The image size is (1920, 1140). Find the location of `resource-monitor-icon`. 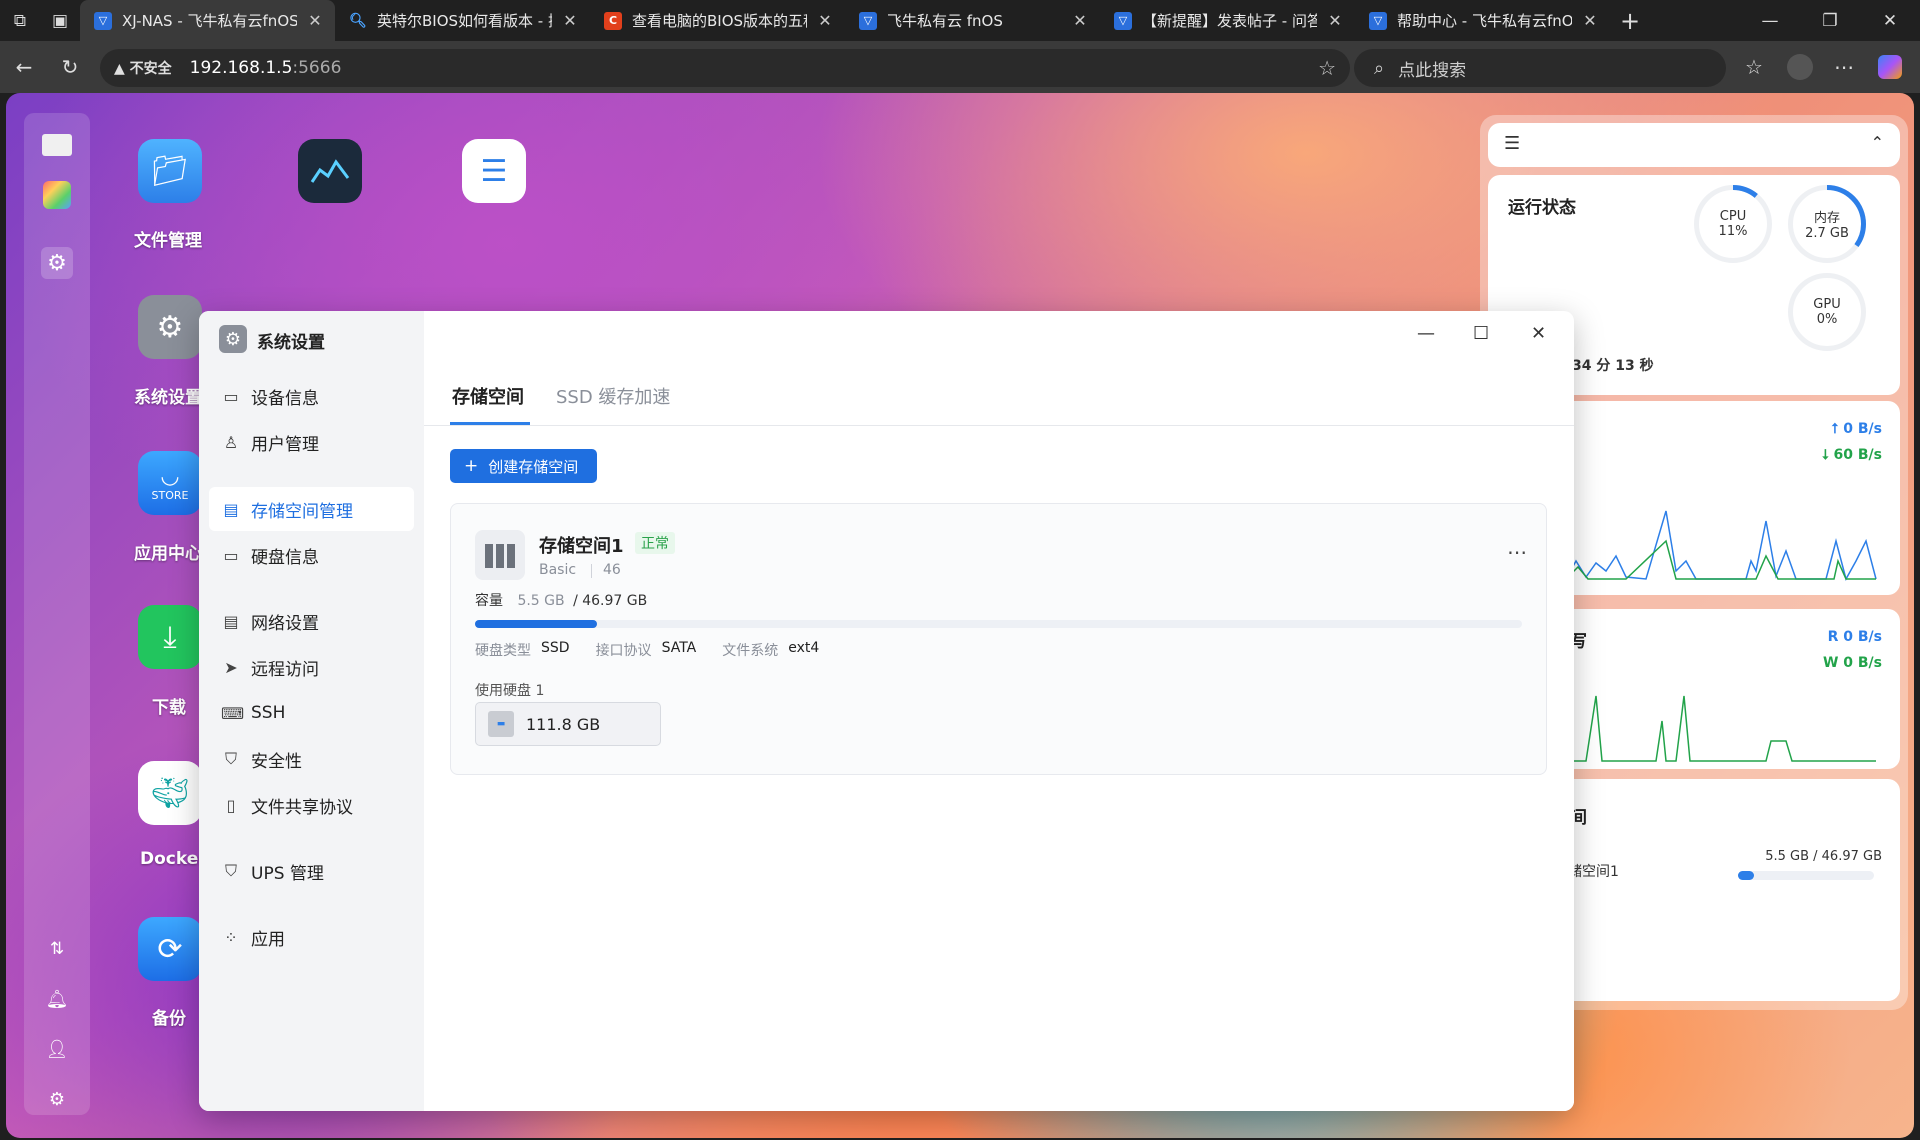

resource-monitor-icon is located at coordinates (330, 171).